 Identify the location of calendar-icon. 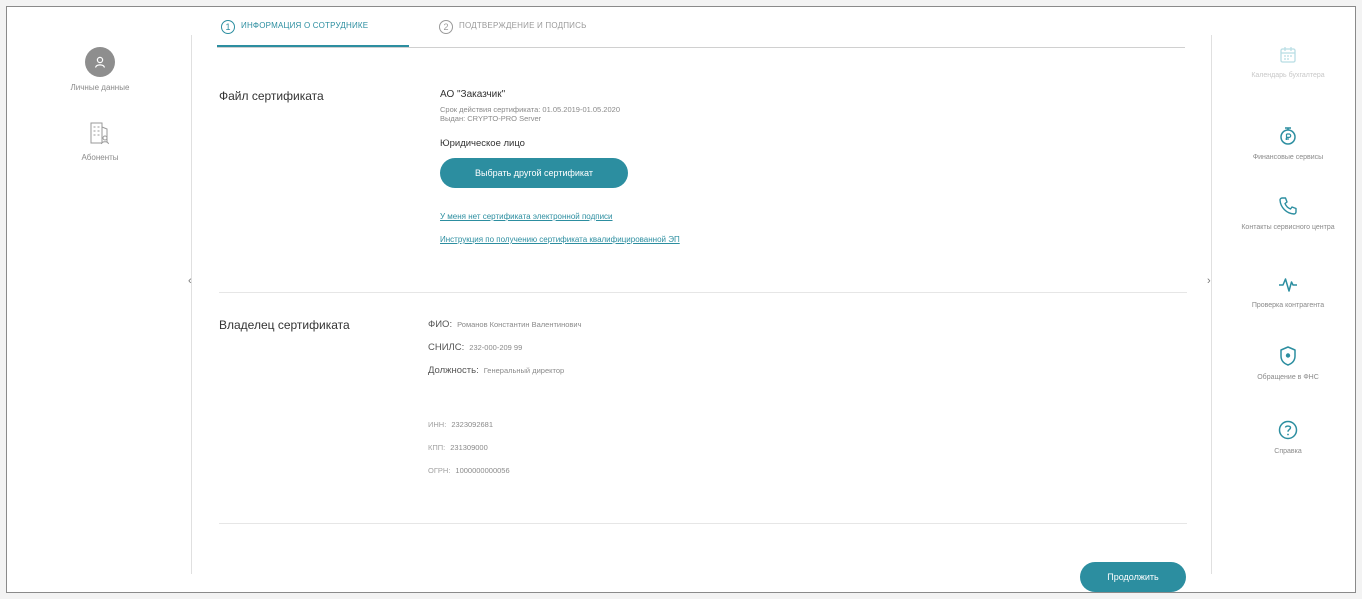
(1288, 55).